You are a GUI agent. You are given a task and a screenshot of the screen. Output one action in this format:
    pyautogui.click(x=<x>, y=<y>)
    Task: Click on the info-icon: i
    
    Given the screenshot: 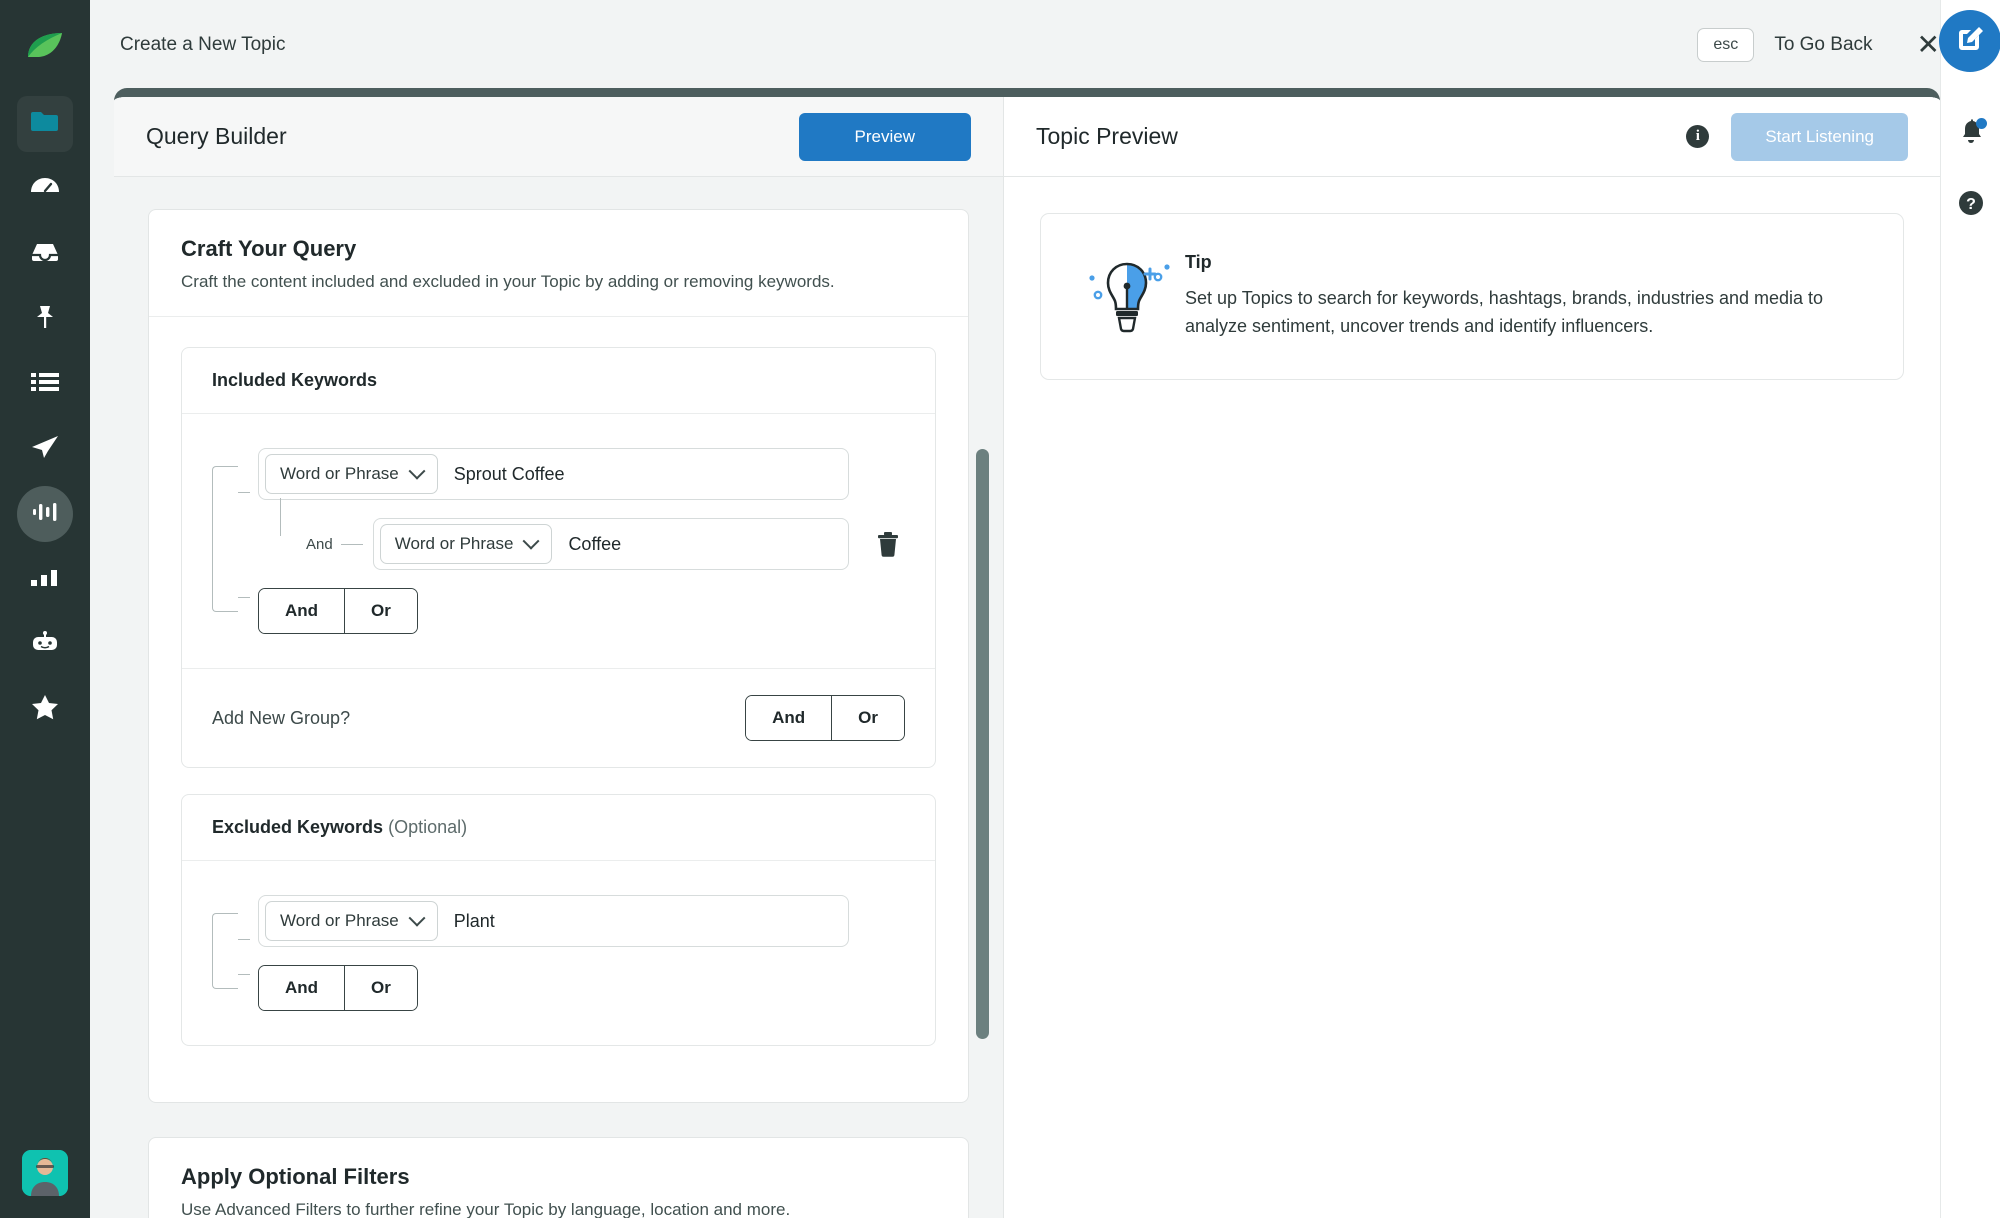 What is the action you would take?
    pyautogui.click(x=1698, y=136)
    